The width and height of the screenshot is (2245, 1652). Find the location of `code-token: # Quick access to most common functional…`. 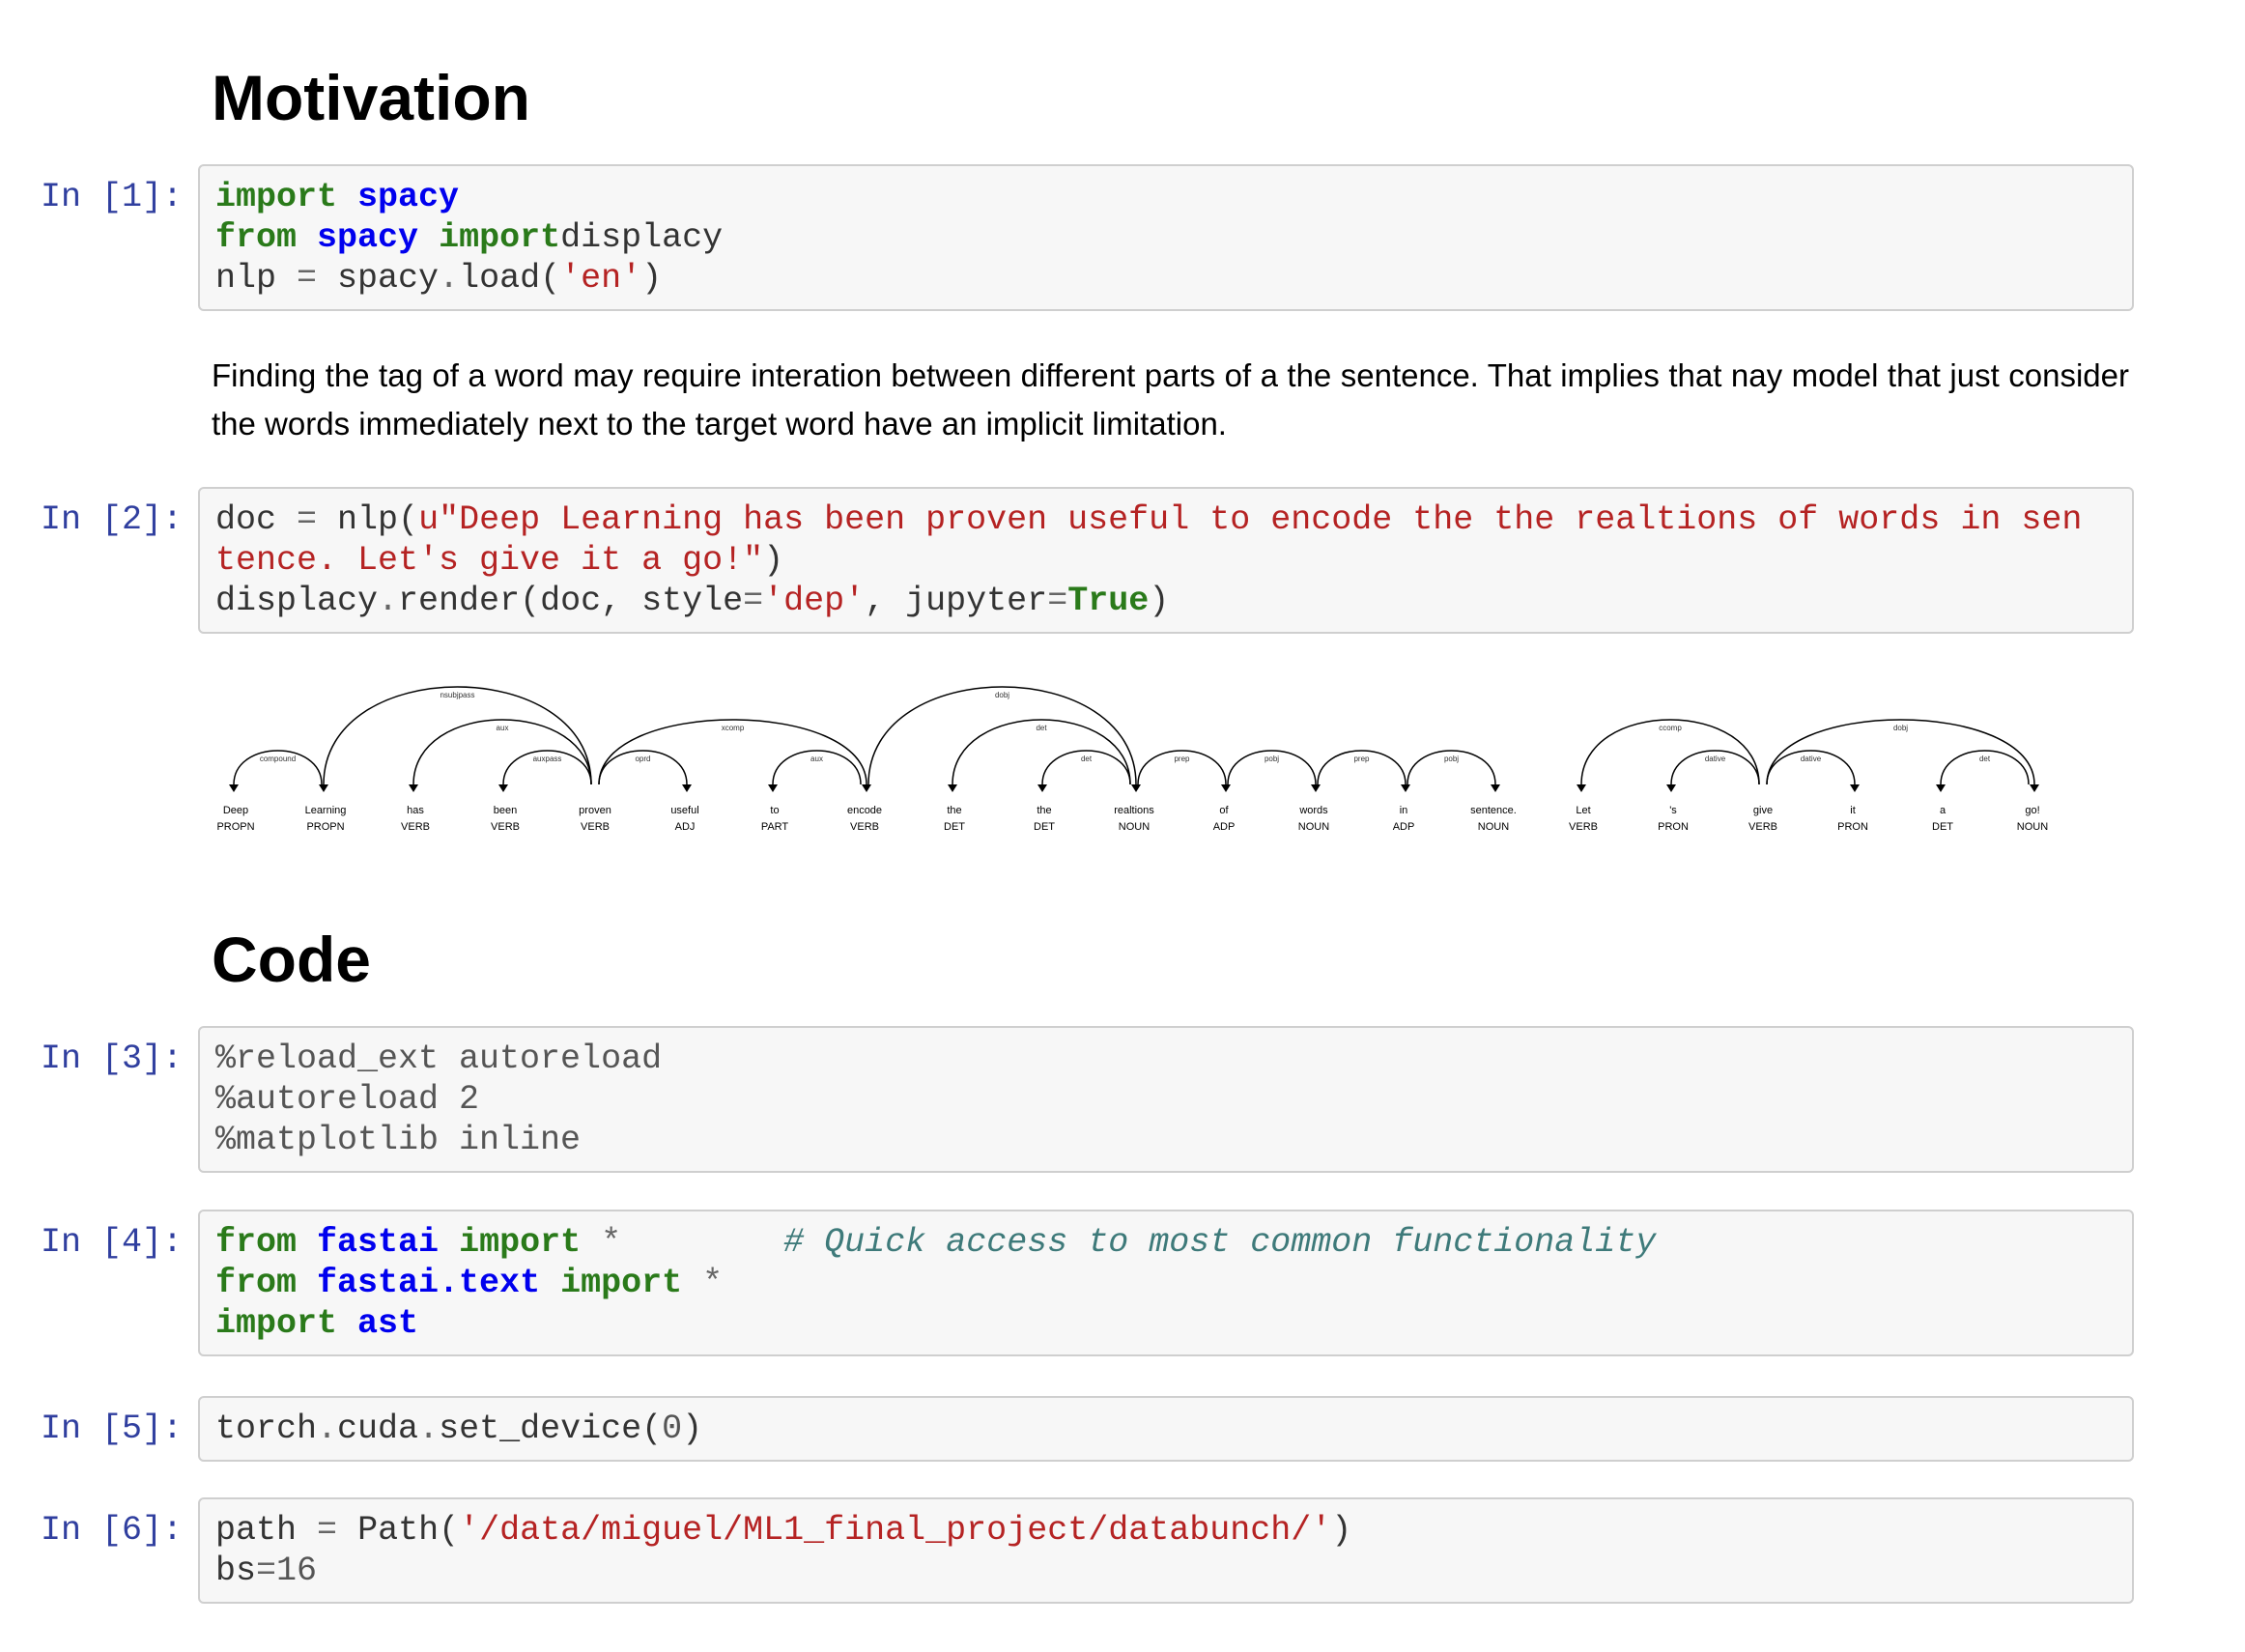

code-token: # Quick access to most common functional… is located at coordinates (1220, 1242).